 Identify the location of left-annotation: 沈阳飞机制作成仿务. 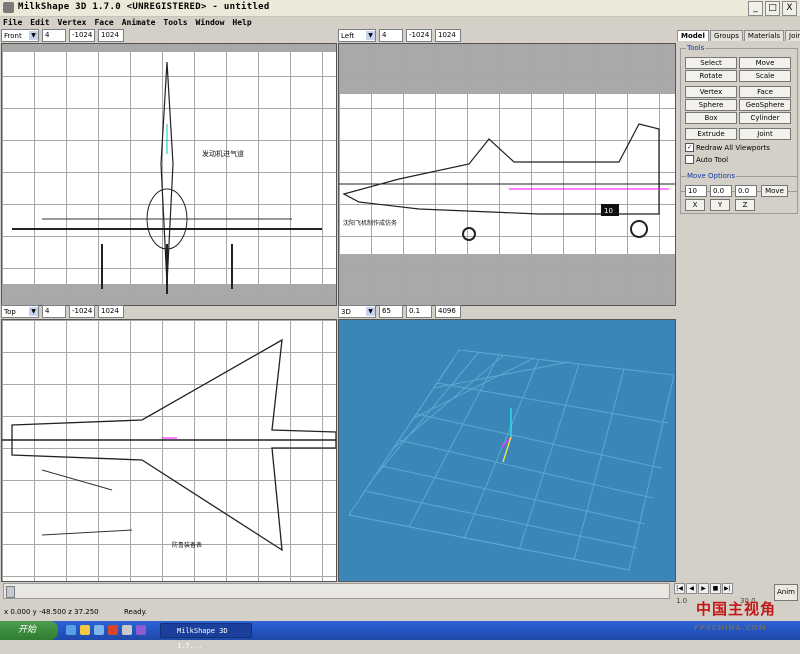
(370, 223).